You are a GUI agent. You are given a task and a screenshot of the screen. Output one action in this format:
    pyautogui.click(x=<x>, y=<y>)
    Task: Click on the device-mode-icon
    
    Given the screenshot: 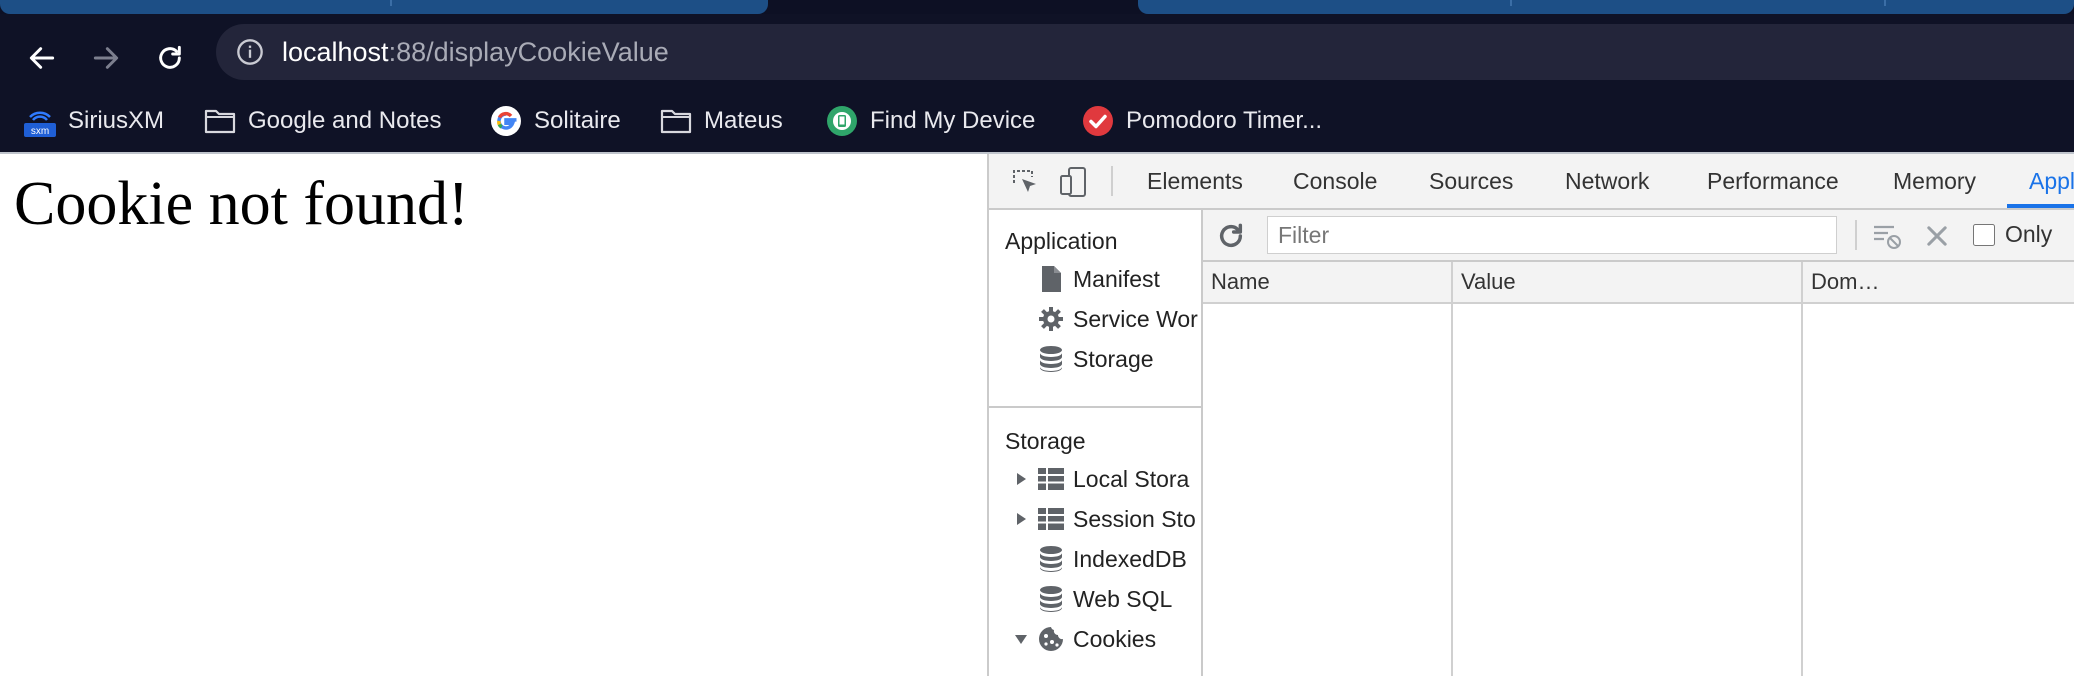 What is the action you would take?
    pyautogui.click(x=1073, y=182)
    